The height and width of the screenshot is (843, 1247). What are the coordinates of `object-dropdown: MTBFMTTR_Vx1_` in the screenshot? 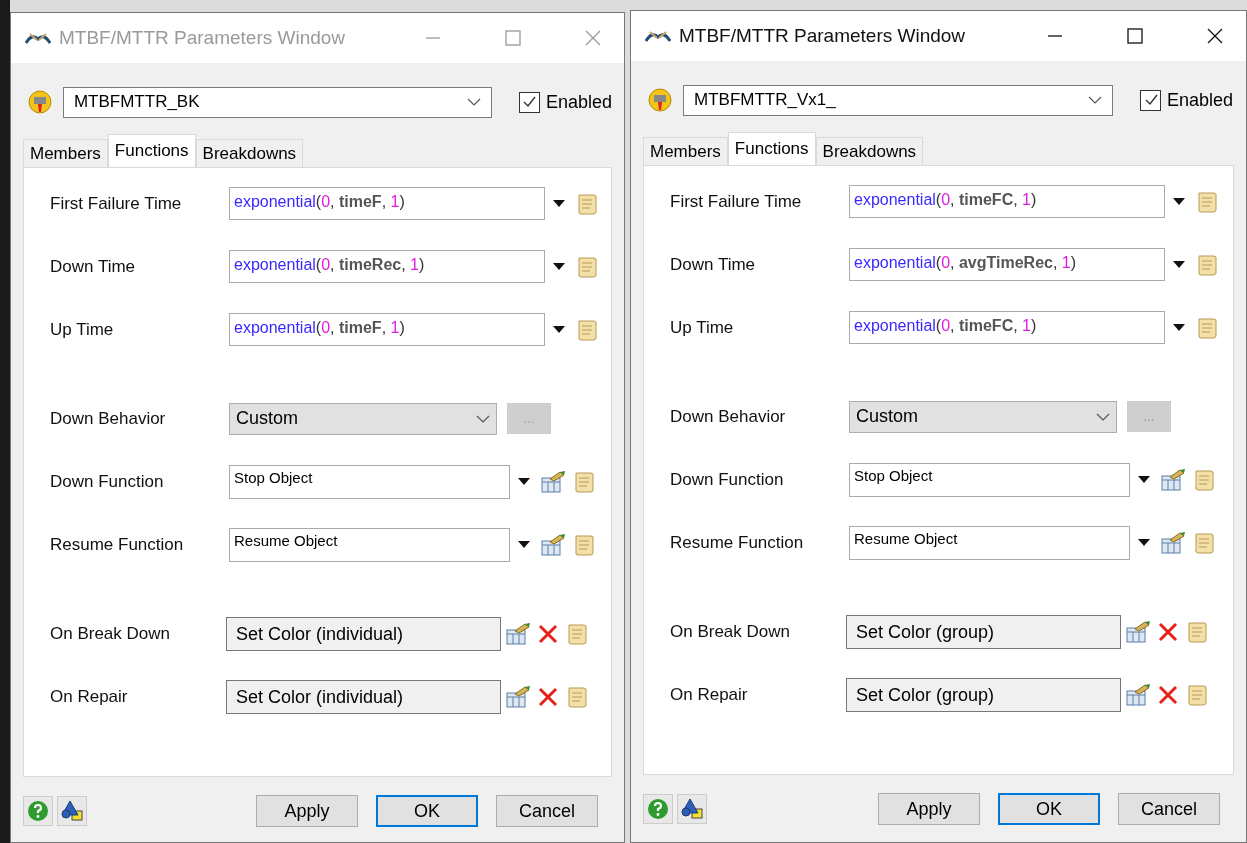 It's located at (898, 100).